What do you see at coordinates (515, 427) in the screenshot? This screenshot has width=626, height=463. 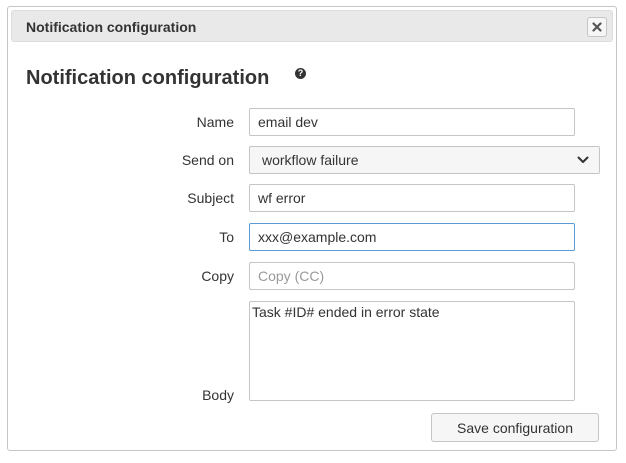 I see `save-configuration-button: Save configuration` at bounding box center [515, 427].